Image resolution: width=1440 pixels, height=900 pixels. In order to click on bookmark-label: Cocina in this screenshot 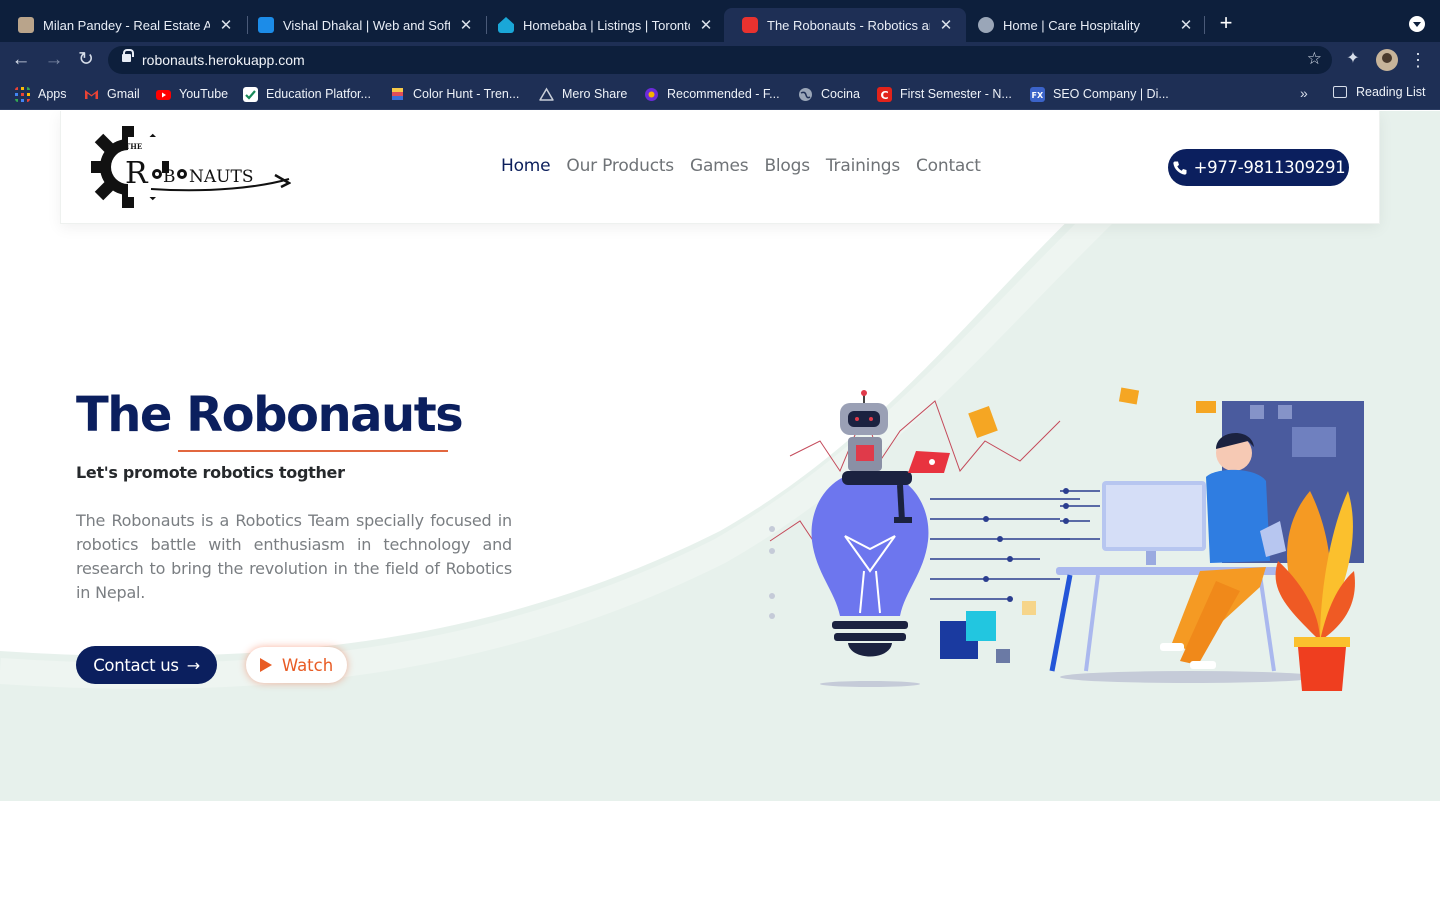, I will do `click(840, 94)`.